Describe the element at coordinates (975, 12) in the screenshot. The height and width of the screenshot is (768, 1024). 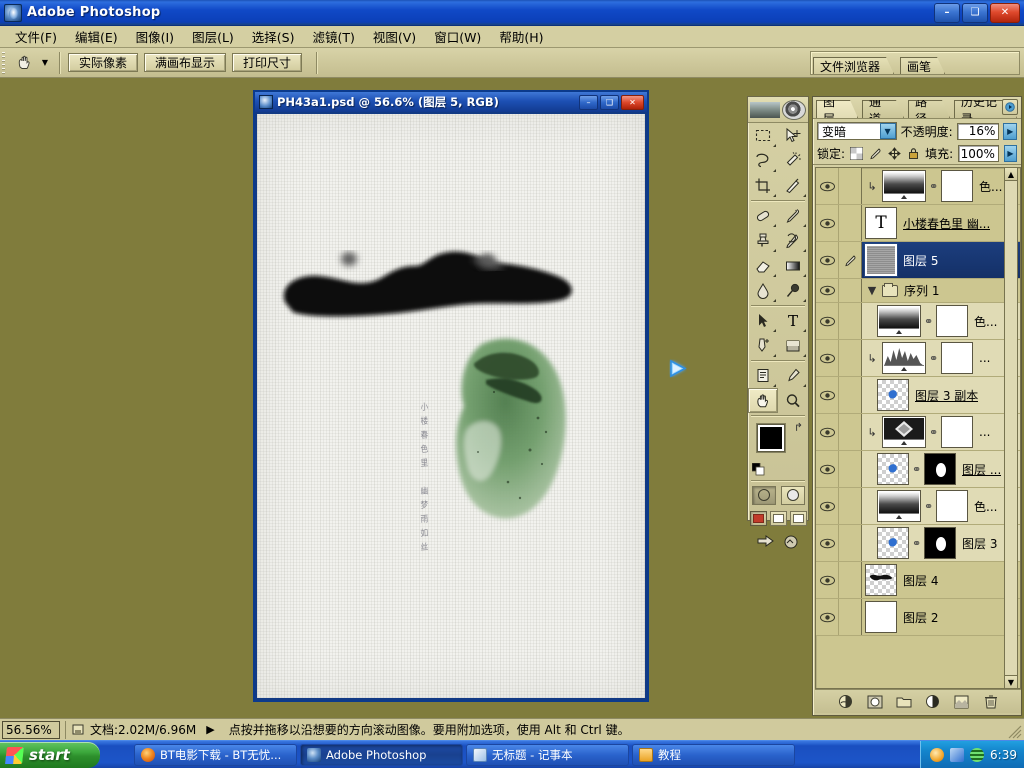
I see `window-maximize-button: ❑` at that location.